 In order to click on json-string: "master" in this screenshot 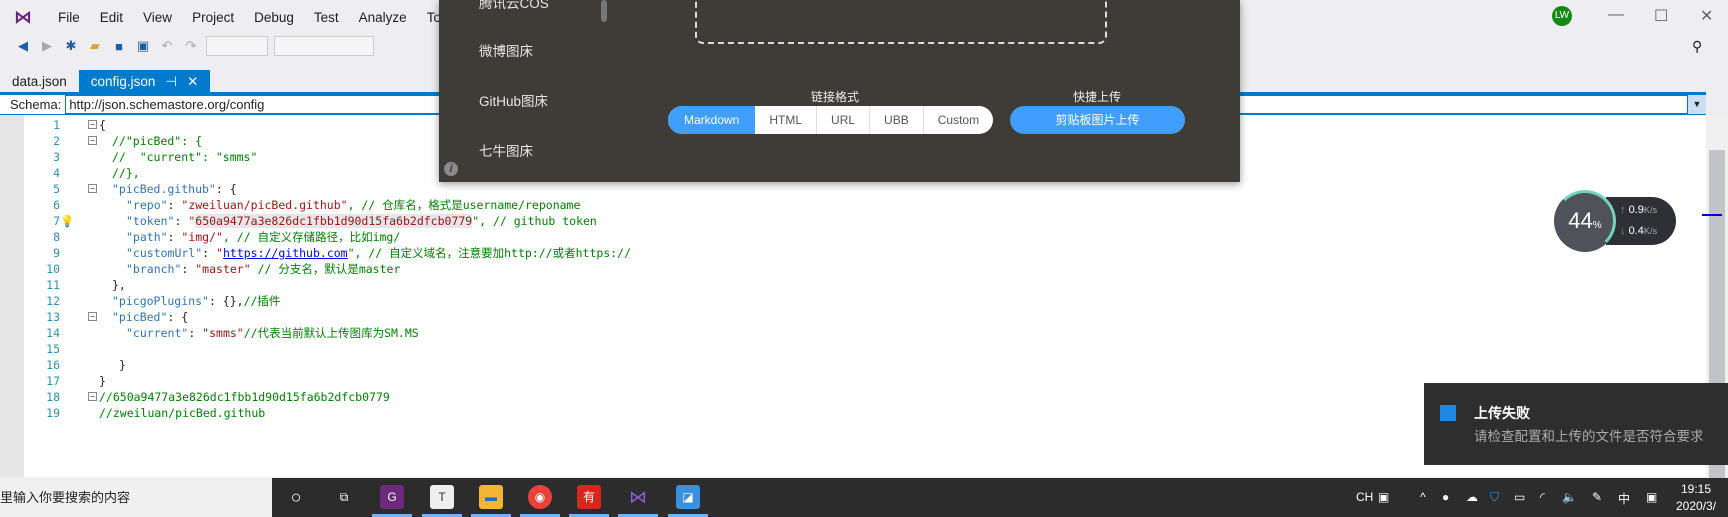, I will do `click(223, 269)`.